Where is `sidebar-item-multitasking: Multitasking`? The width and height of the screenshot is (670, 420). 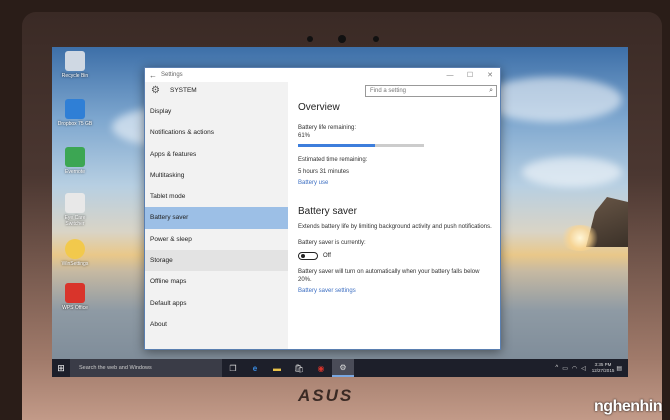
sidebar-item-multitasking: Multitasking is located at coordinates (216, 175).